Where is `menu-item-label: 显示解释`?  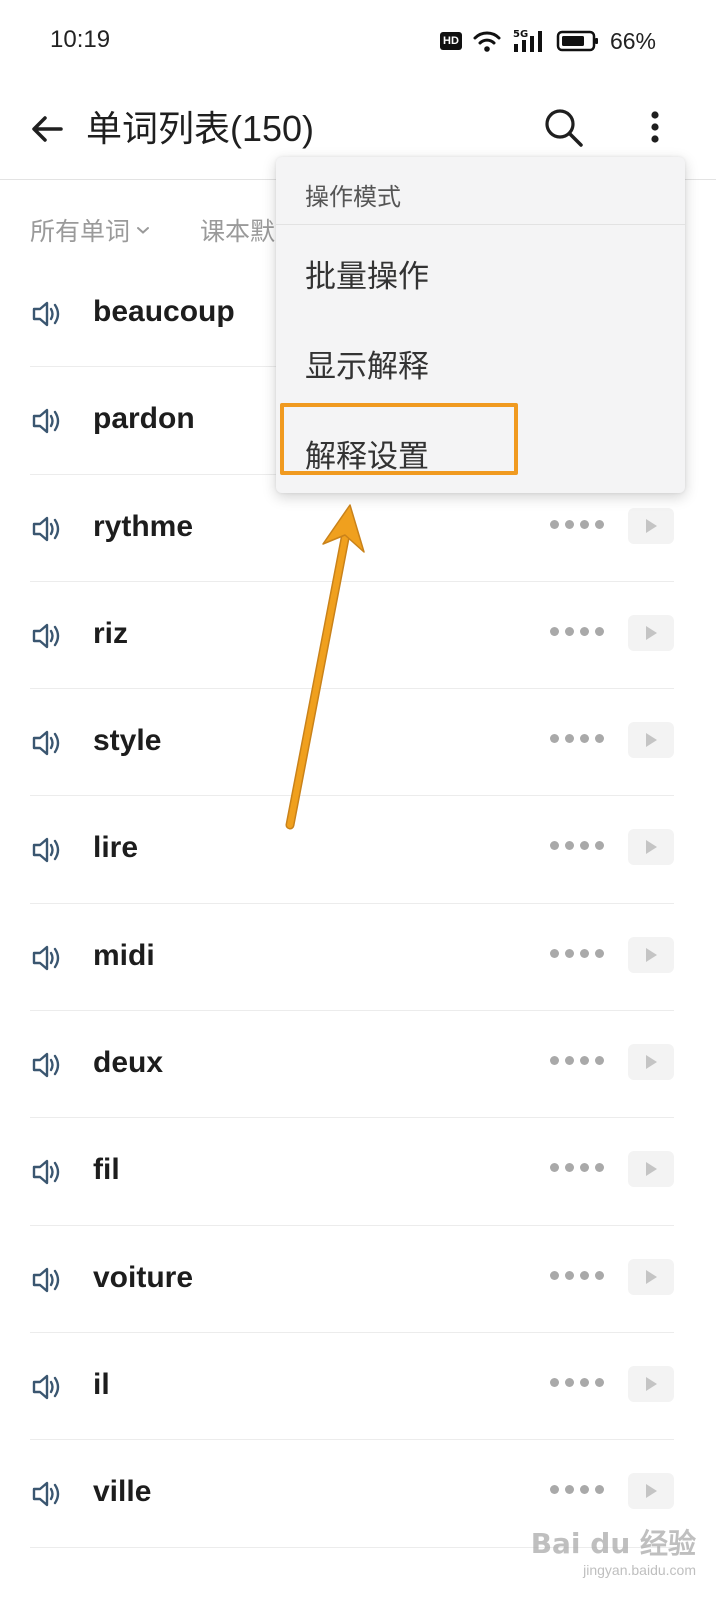
menu-item-label: 显示解释 is located at coordinates (367, 366).